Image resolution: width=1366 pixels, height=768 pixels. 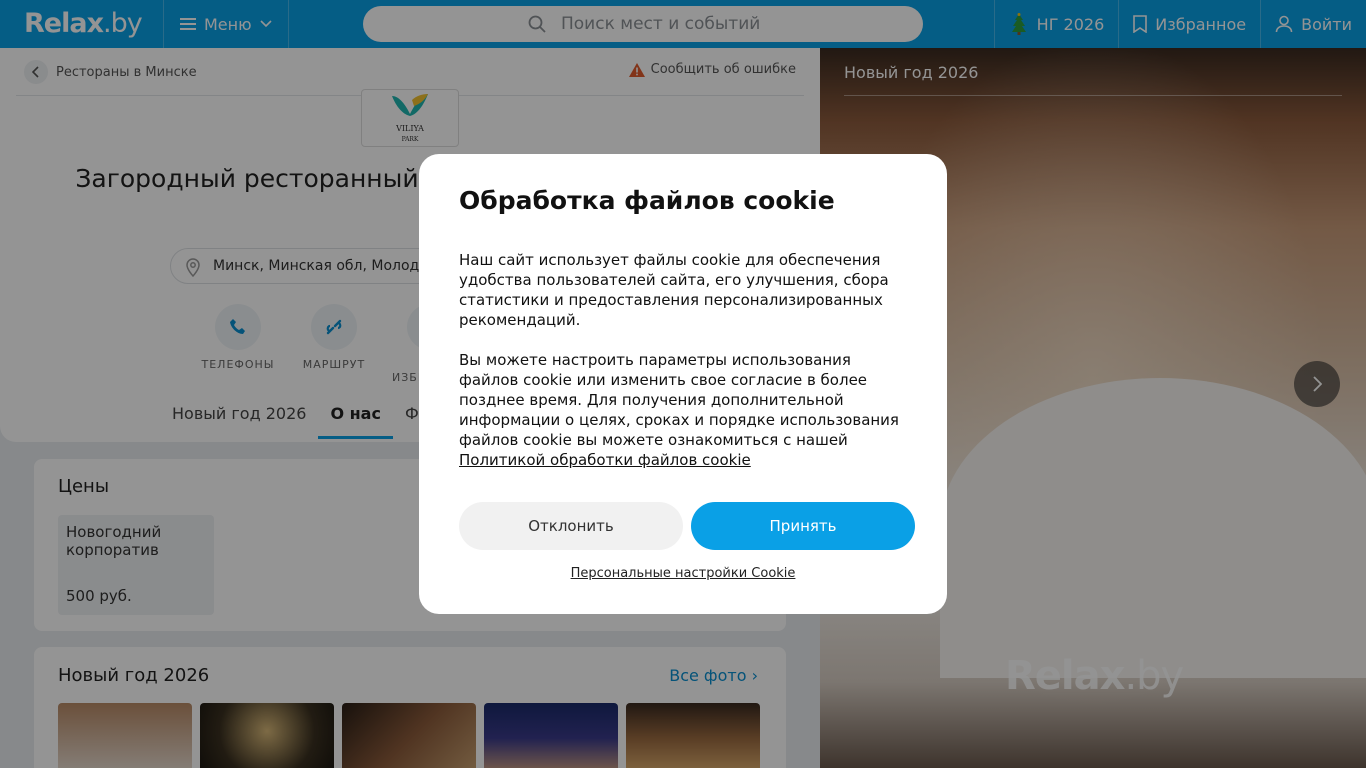 What do you see at coordinates (803, 526) in the screenshot?
I see `accept-button: Принять` at bounding box center [803, 526].